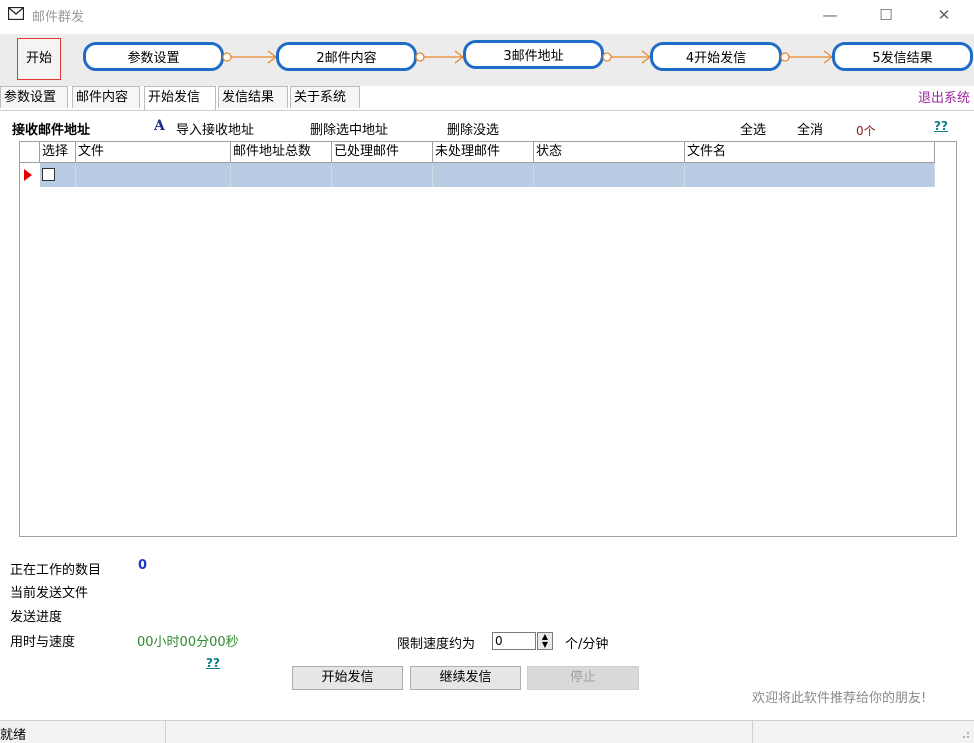 The height and width of the screenshot is (743, 974). I want to click on delete-unselected-button: 删除没选, so click(473, 128).